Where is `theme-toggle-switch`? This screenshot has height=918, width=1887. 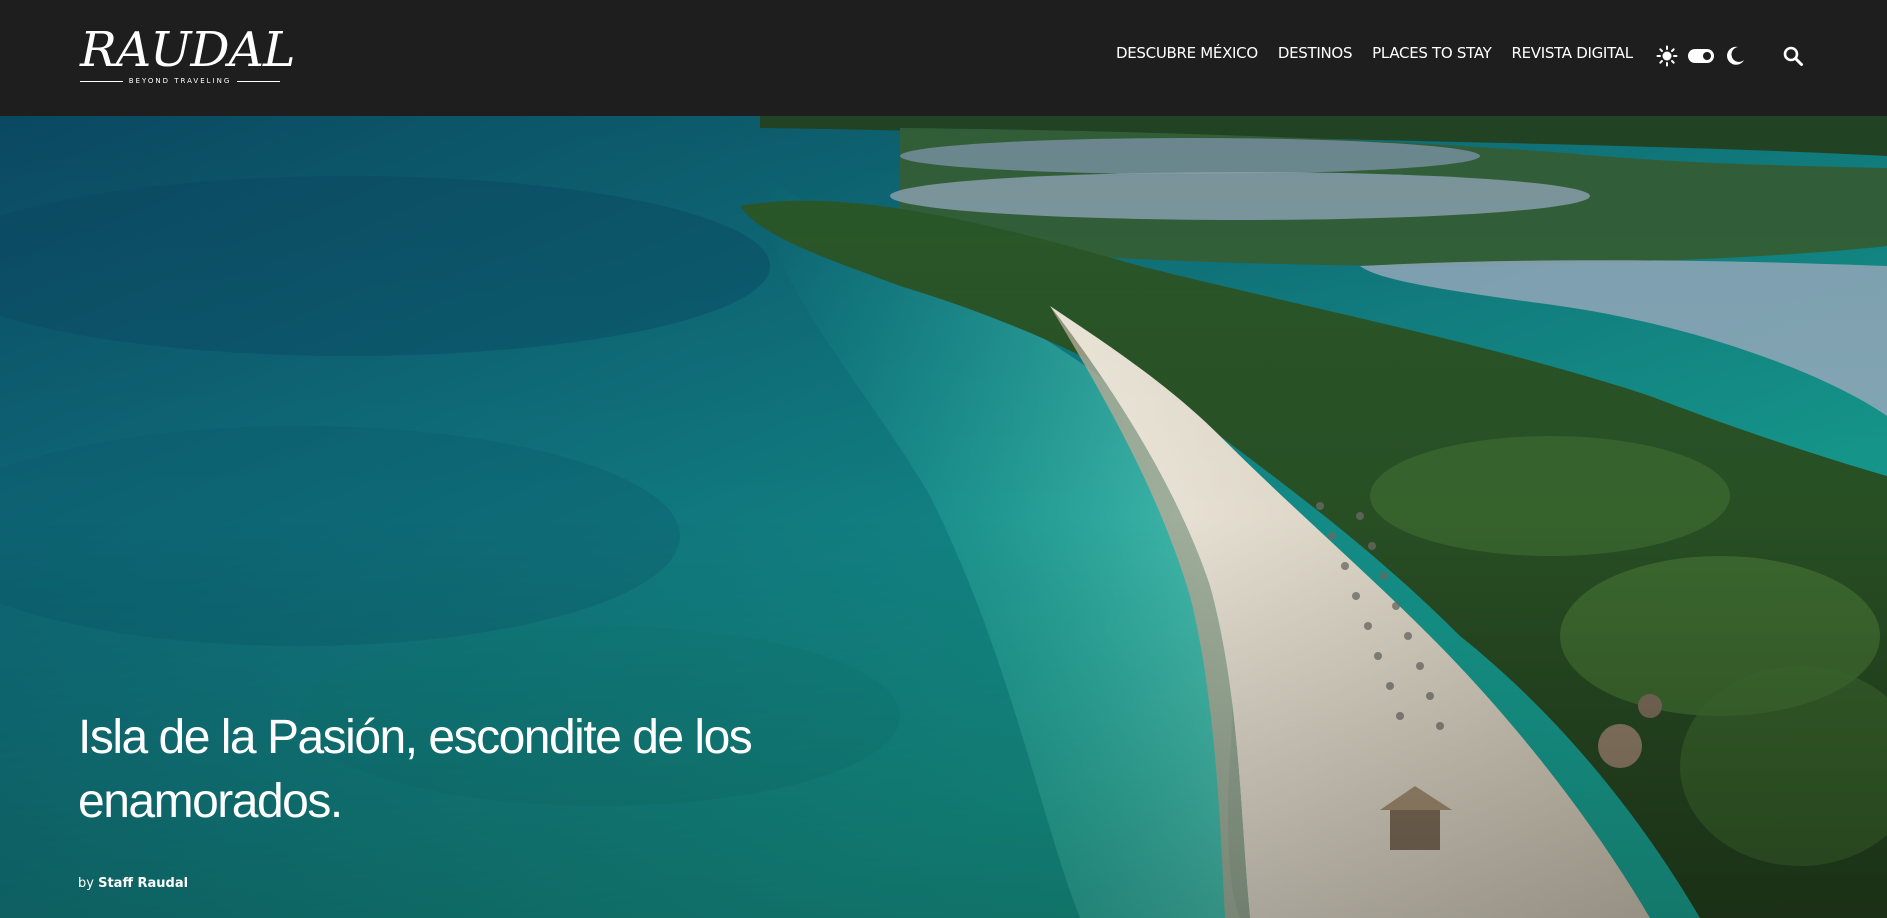 theme-toggle-switch is located at coordinates (1701, 56).